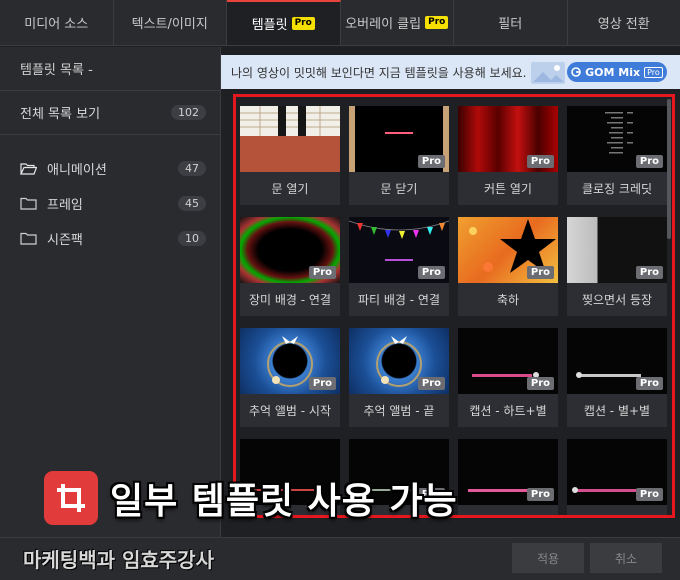 Image resolution: width=680 pixels, height=580 pixels. I want to click on template-card: Pro 캡션 - 하트+별, so click(508, 377).